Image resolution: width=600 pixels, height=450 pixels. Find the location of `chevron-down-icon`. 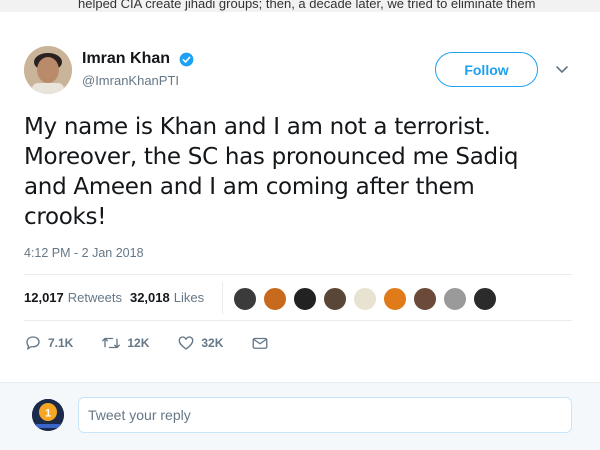

chevron-down-icon is located at coordinates (562, 69).